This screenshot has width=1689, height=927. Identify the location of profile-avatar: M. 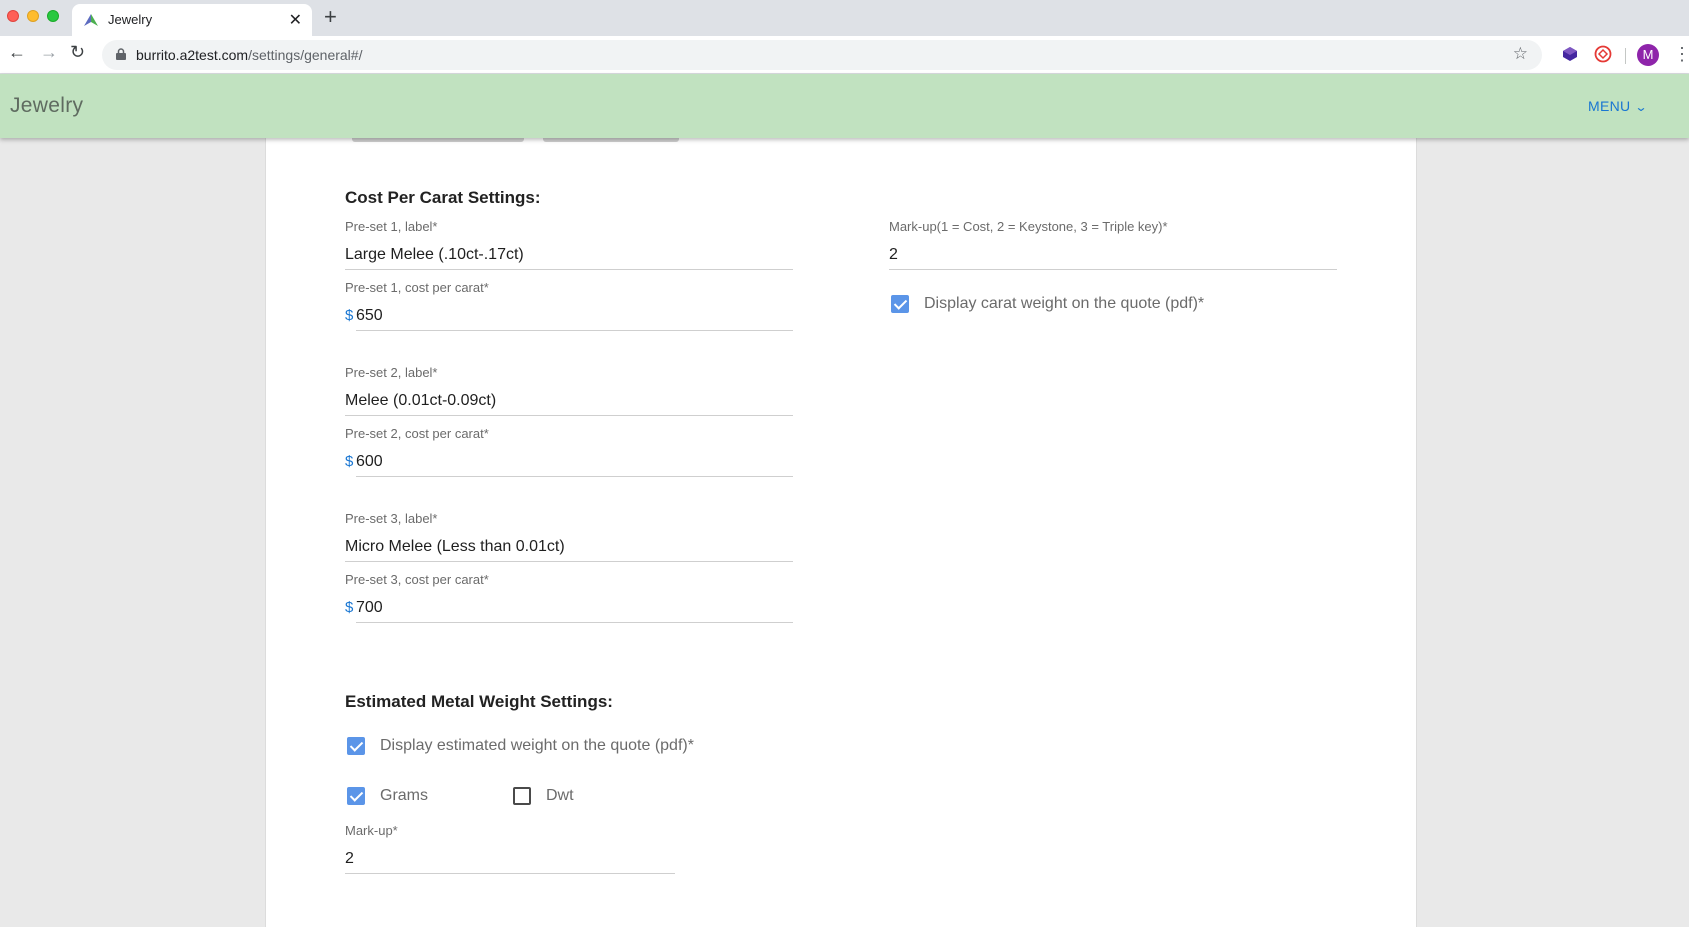
(1648, 55).